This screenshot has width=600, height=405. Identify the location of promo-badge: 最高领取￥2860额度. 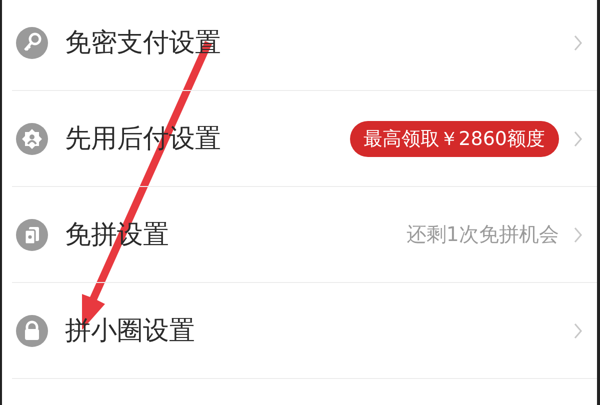
(454, 138).